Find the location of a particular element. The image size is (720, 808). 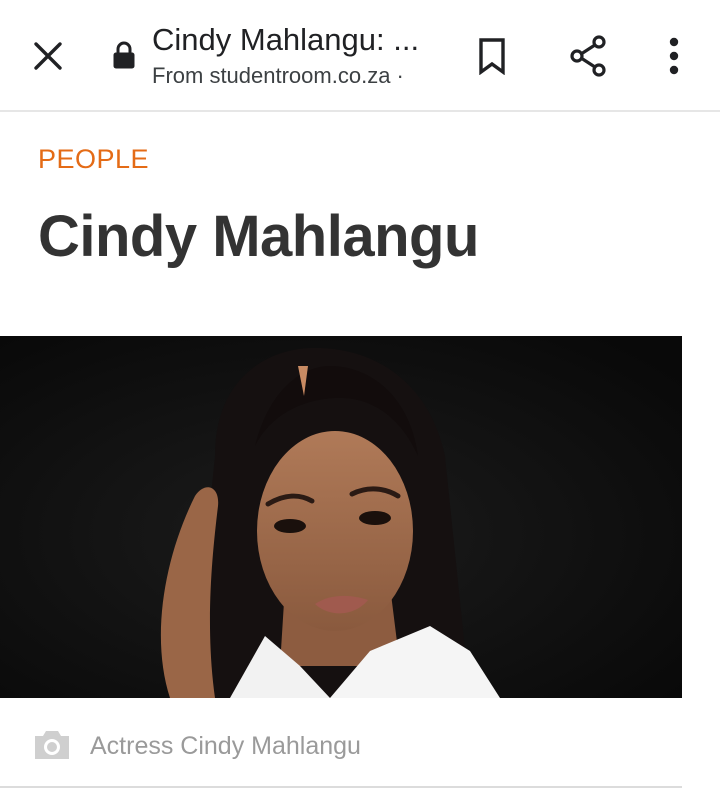

camera-icon is located at coordinates (52, 745).